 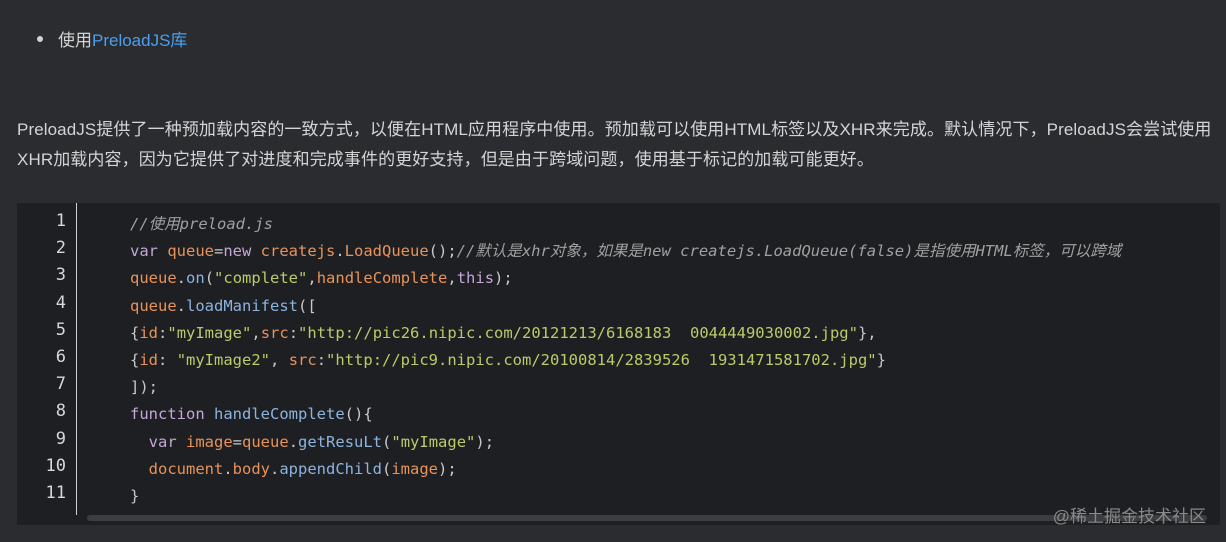 What do you see at coordinates (442, 251) in the screenshot?
I see `code-punctuation: ();` at bounding box center [442, 251].